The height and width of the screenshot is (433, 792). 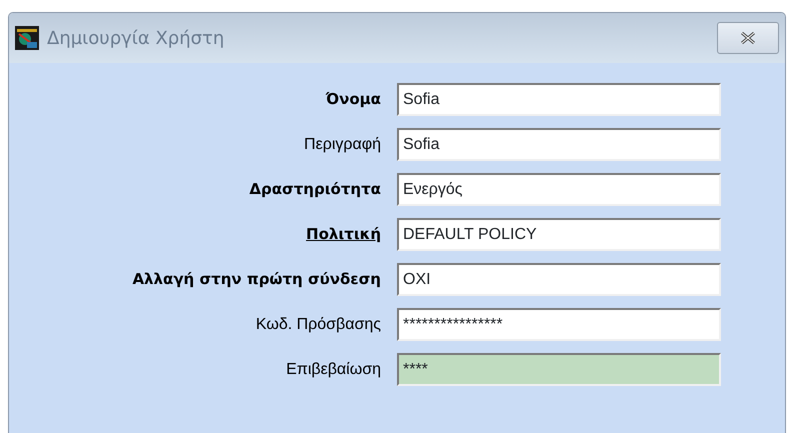 I want to click on field-label: Όνομα, so click(x=353, y=99).